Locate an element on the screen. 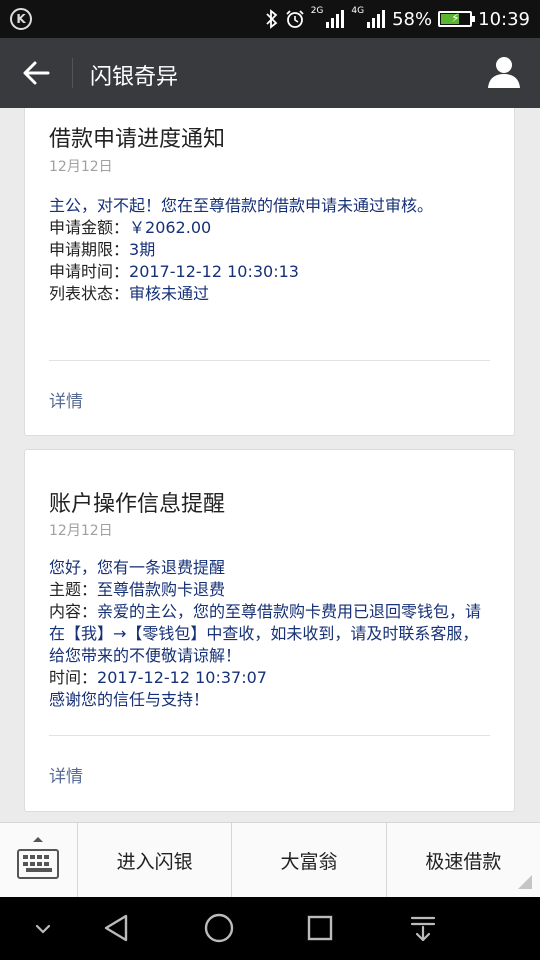 The width and height of the screenshot is (540, 960). card-intro: 您好，您有一条退费提醒 is located at coordinates (137, 567).